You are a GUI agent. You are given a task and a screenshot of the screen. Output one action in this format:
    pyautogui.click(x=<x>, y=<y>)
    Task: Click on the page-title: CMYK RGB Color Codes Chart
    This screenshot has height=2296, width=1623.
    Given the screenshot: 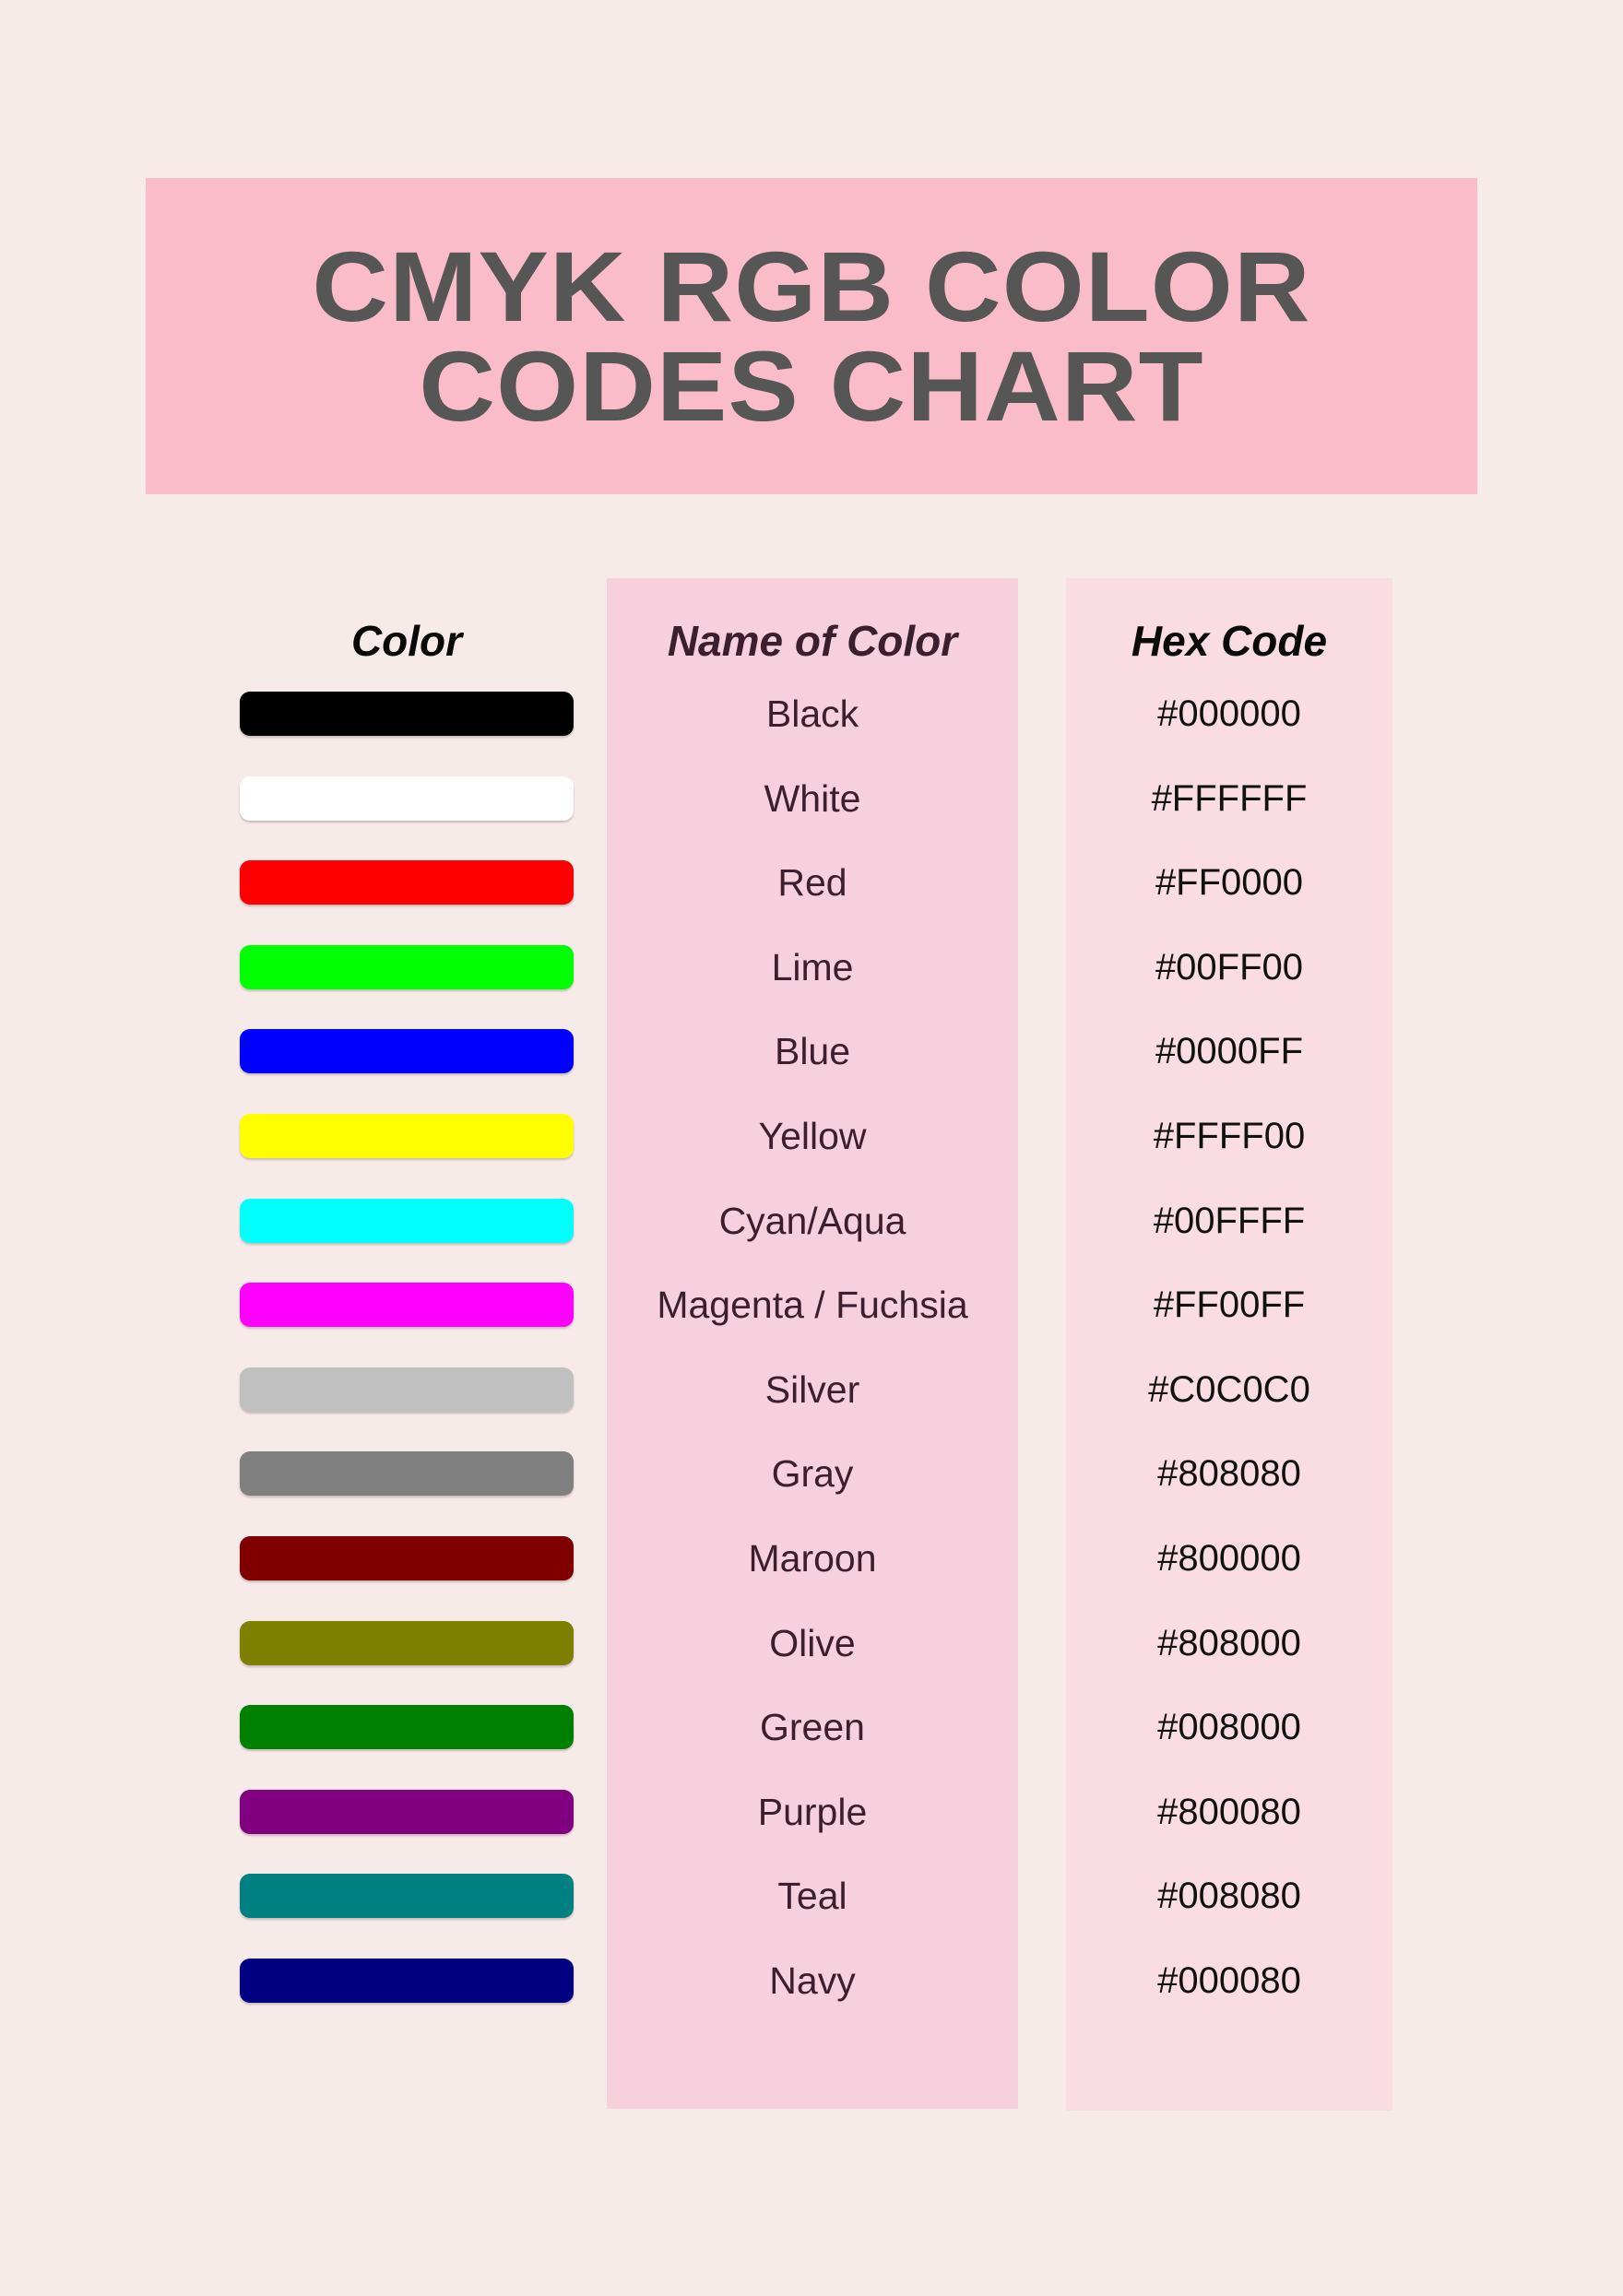 What is the action you would take?
    pyautogui.click(x=811, y=336)
    